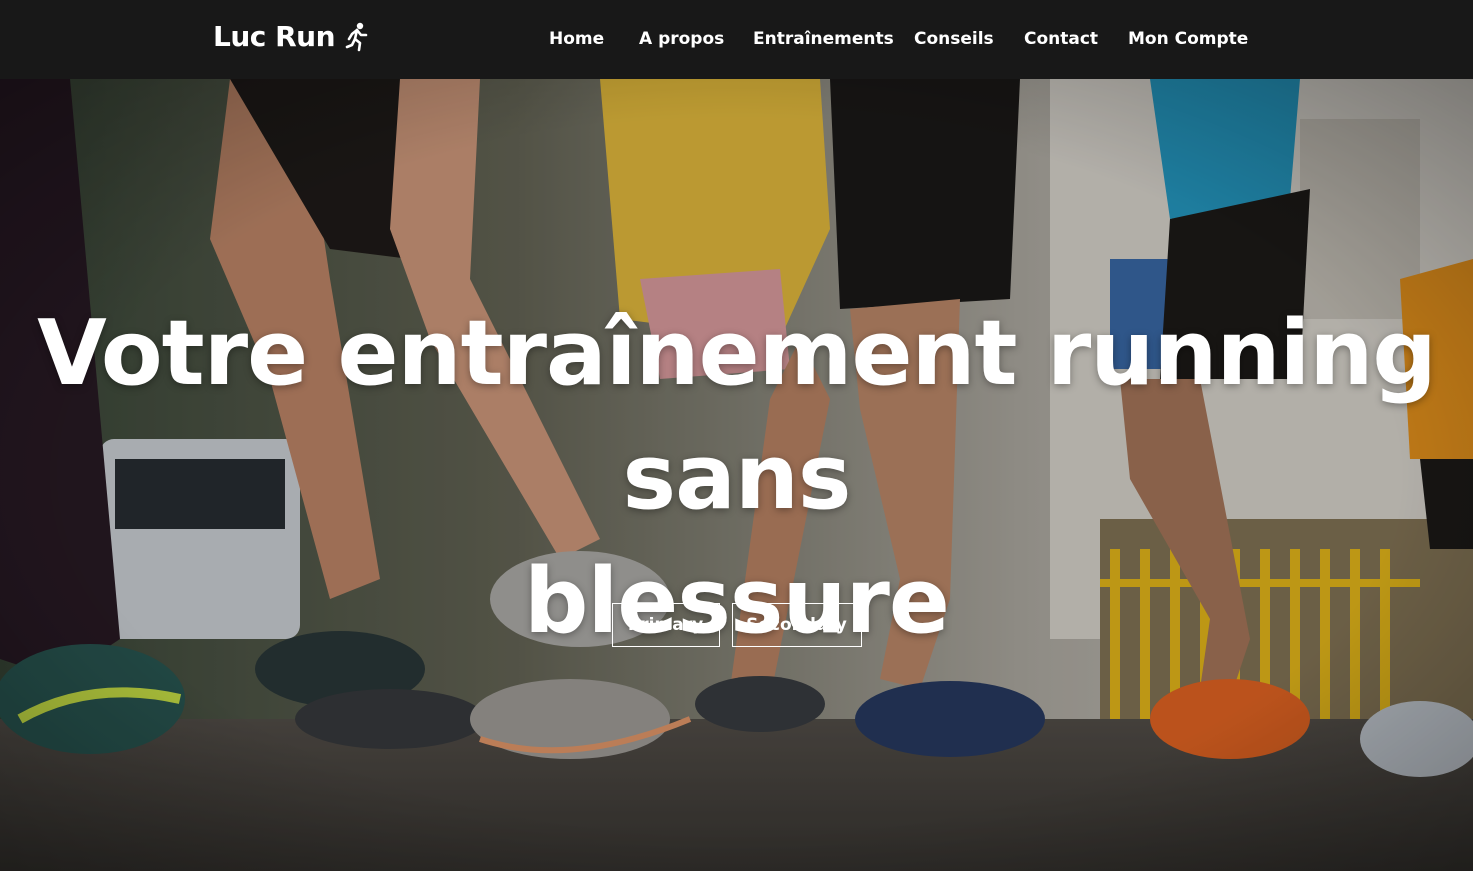 Image resolution: width=1473 pixels, height=871 pixels. Describe the element at coordinates (954, 39) in the screenshot. I see `nav-link-conseils: Conseils` at that location.